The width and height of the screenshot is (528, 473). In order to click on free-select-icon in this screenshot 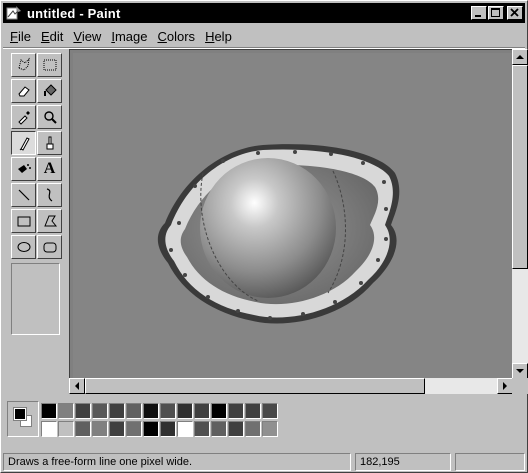, I will do `click(23, 64)`.